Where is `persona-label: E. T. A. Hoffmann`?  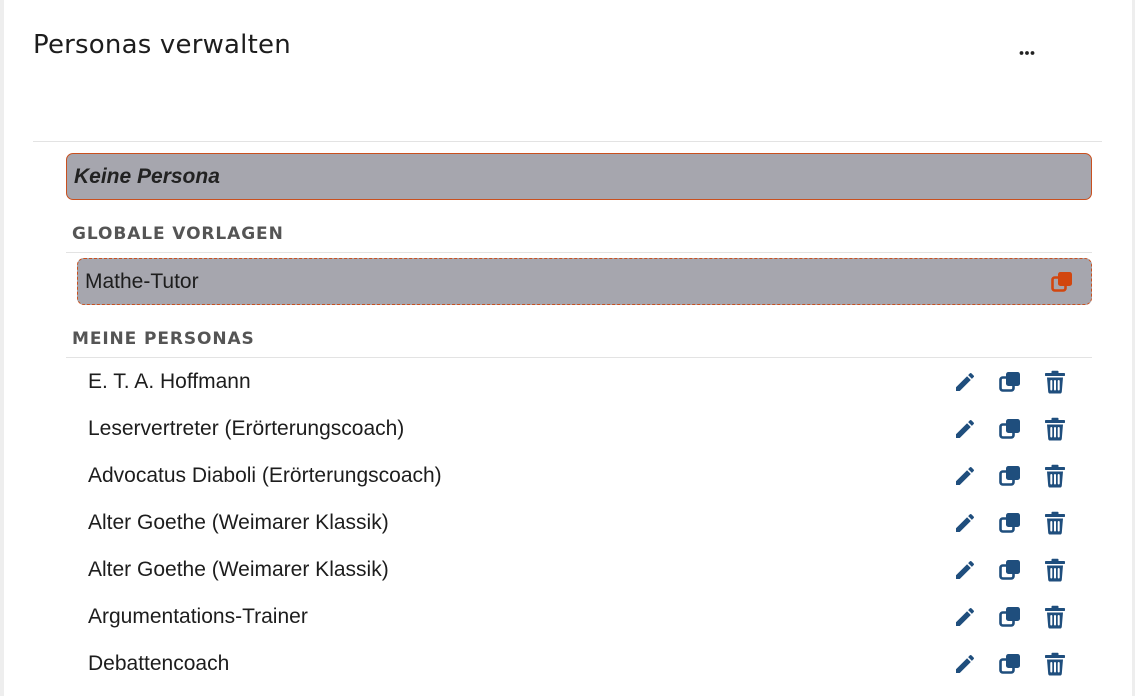
persona-label: E. T. A. Hoffmann is located at coordinates (169, 381).